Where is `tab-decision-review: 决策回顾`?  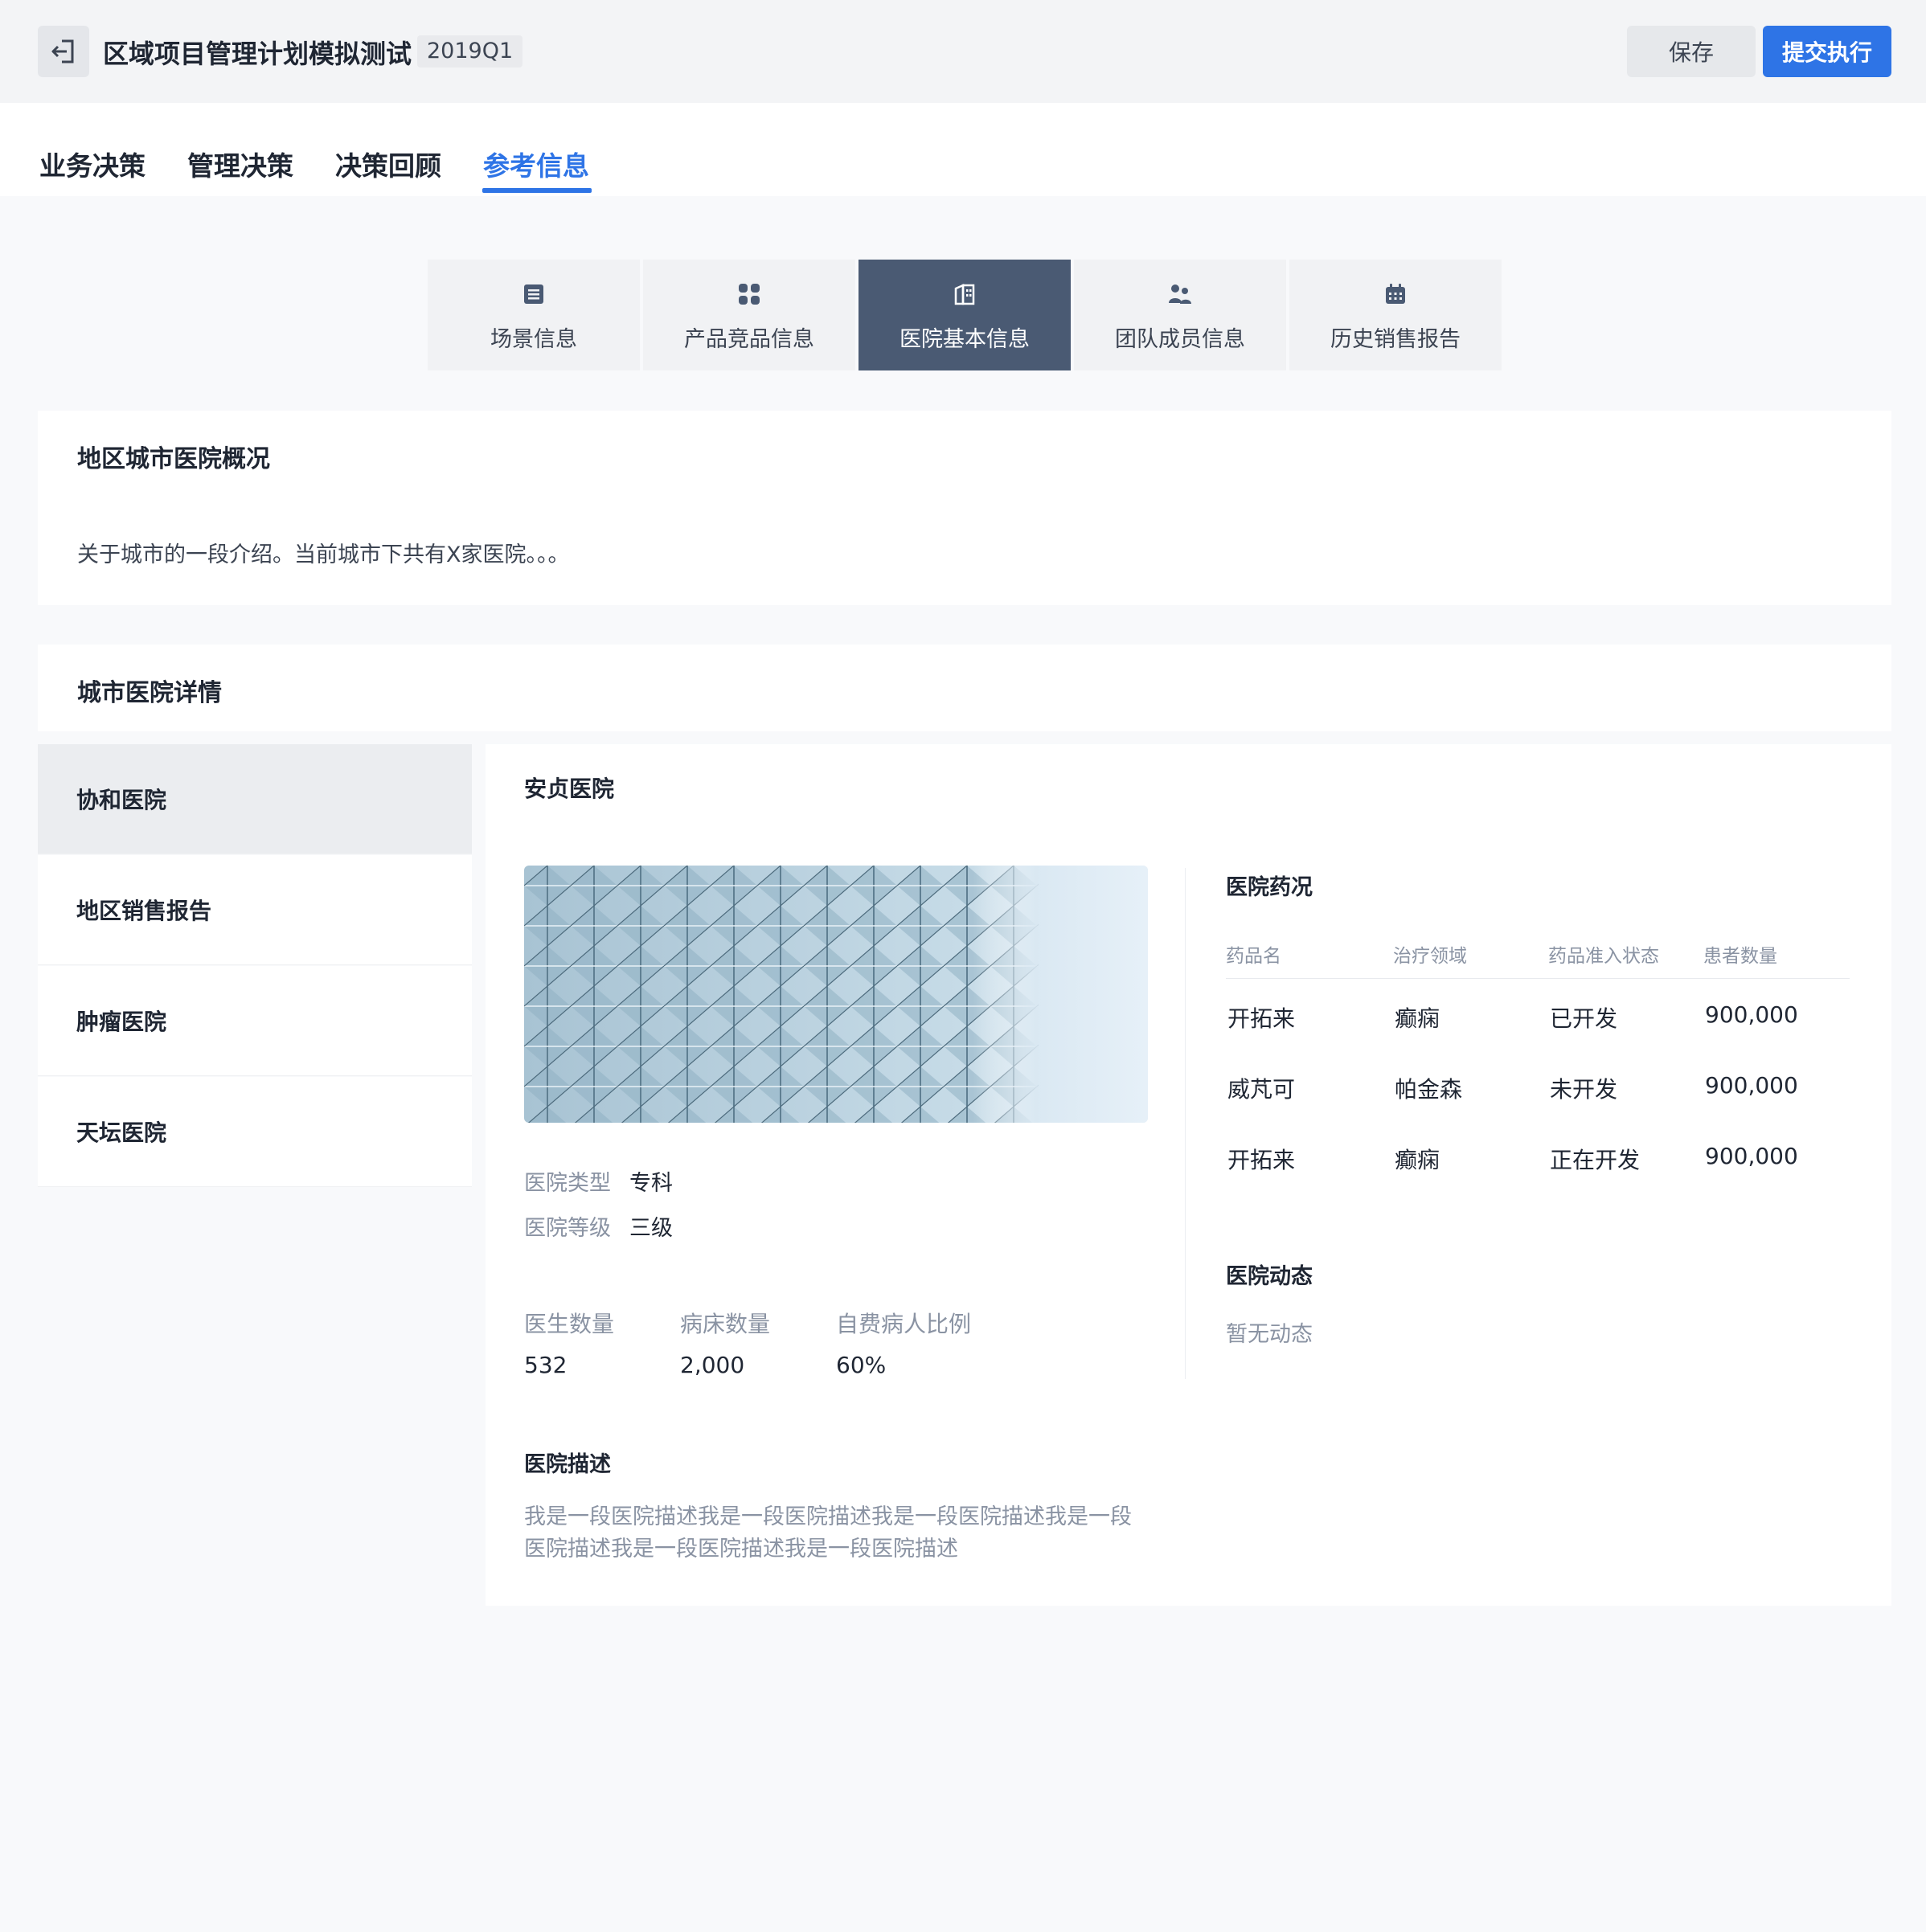 tab-decision-review: 决策回顾 is located at coordinates (388, 164).